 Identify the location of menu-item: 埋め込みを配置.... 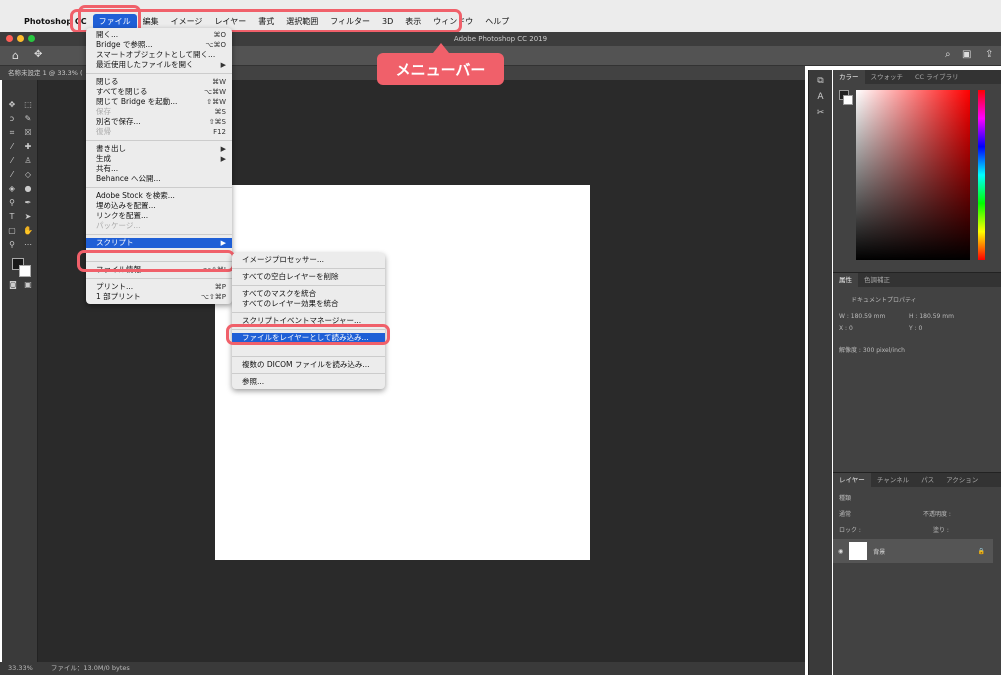
(159, 206).